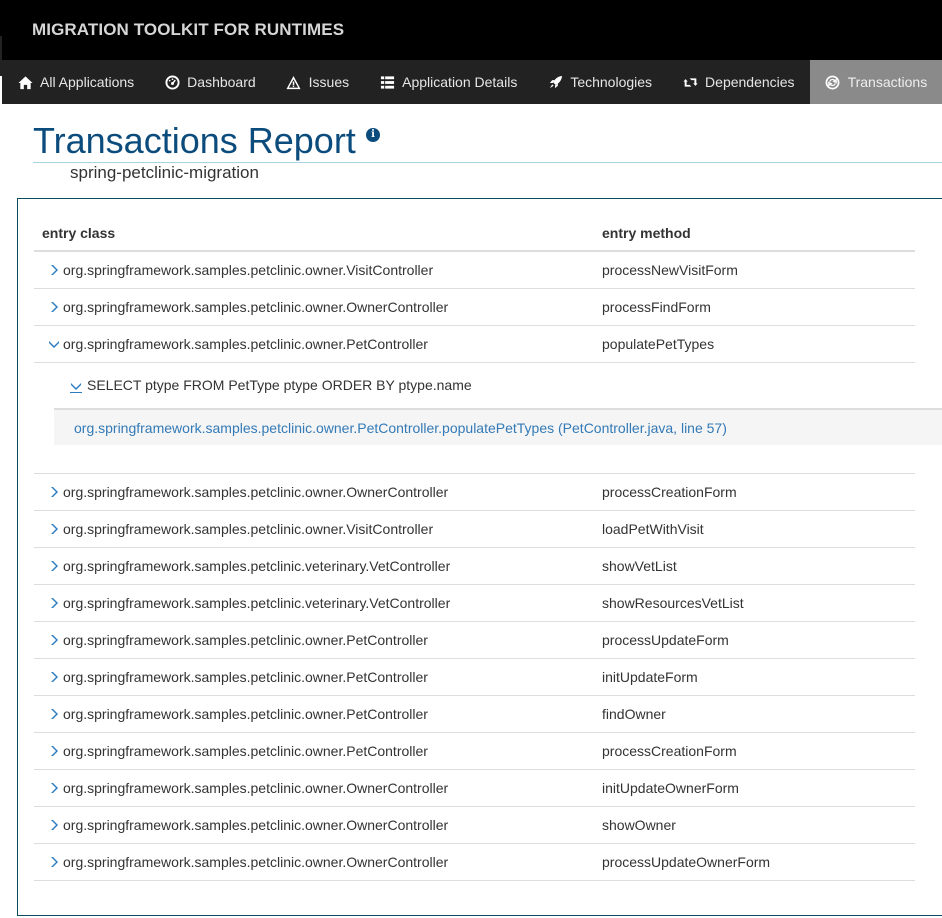  What do you see at coordinates (611, 82) in the screenshot?
I see `nav-label: Technologies` at bounding box center [611, 82].